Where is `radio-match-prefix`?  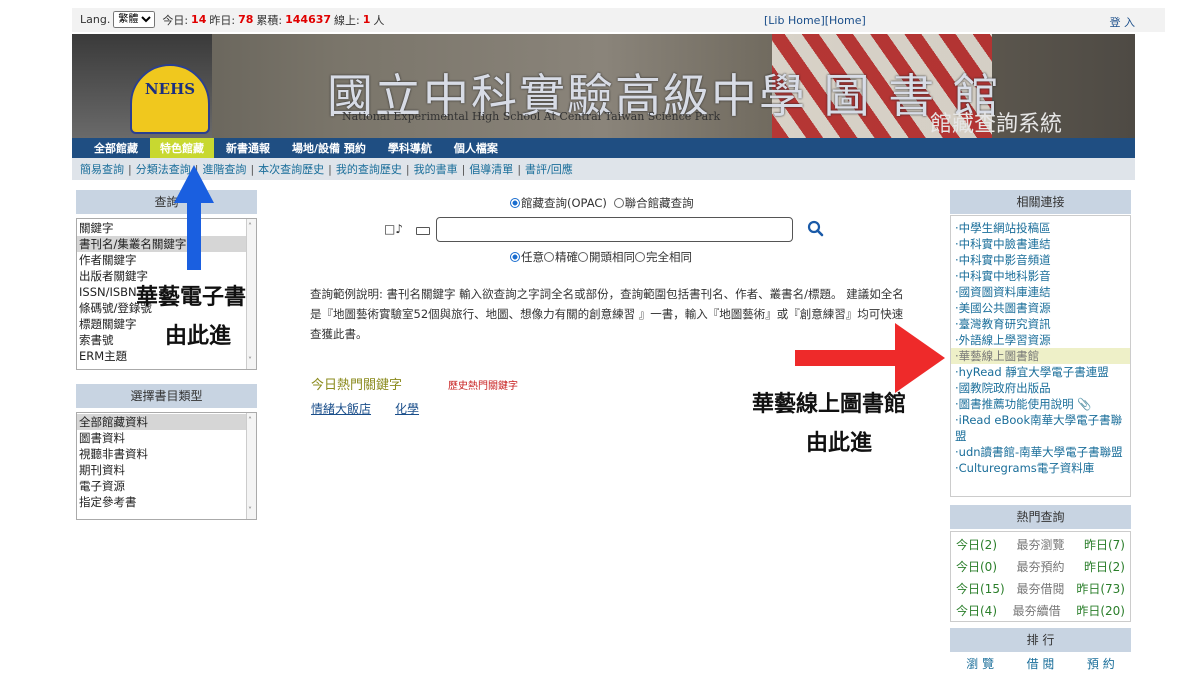
radio-match-prefix is located at coordinates (583, 257).